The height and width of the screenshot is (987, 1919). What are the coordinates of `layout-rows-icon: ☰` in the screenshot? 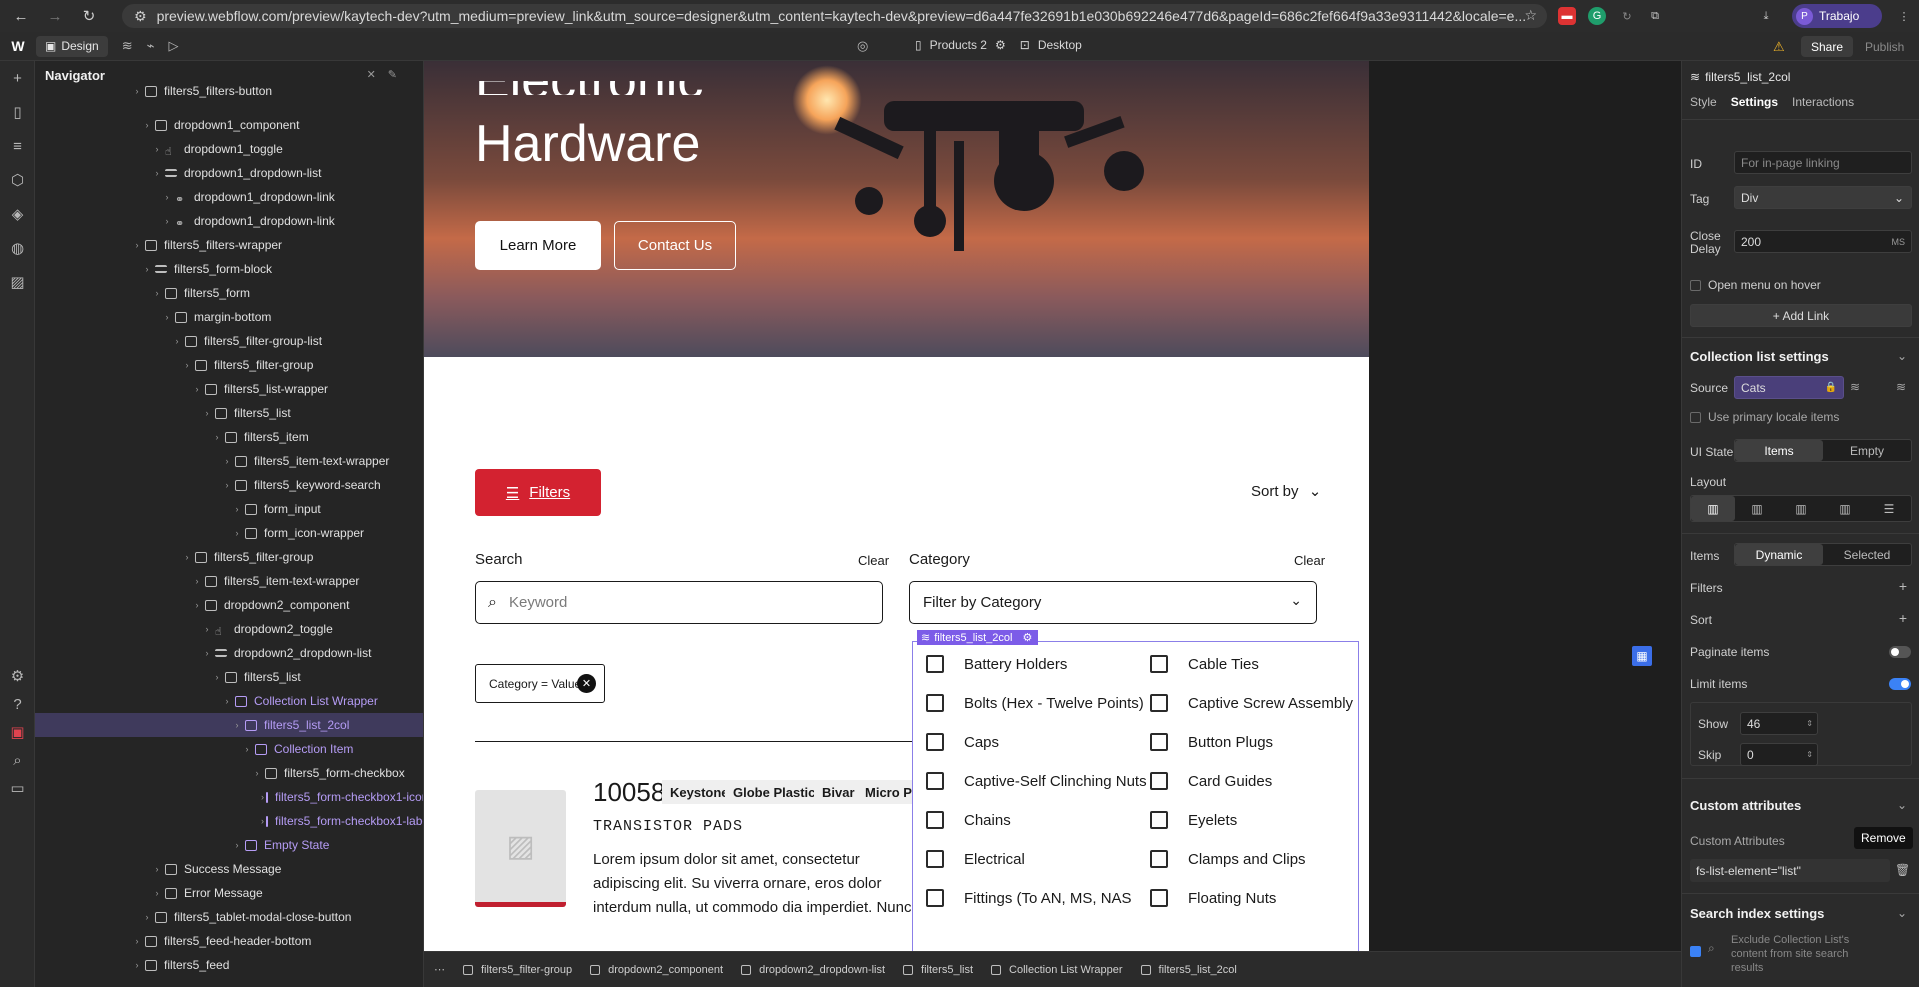 It's located at (1889, 508).